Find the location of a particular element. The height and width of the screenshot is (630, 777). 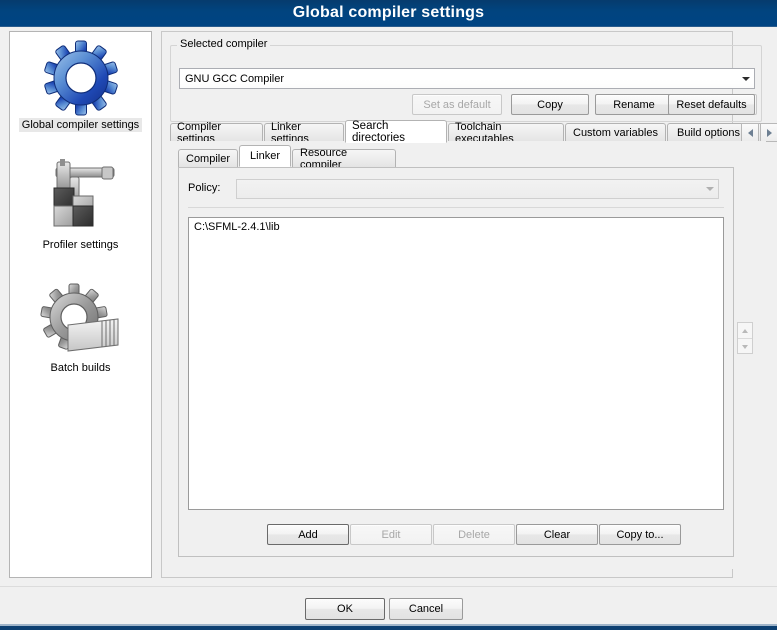

dialog-separator is located at coordinates (388, 586).